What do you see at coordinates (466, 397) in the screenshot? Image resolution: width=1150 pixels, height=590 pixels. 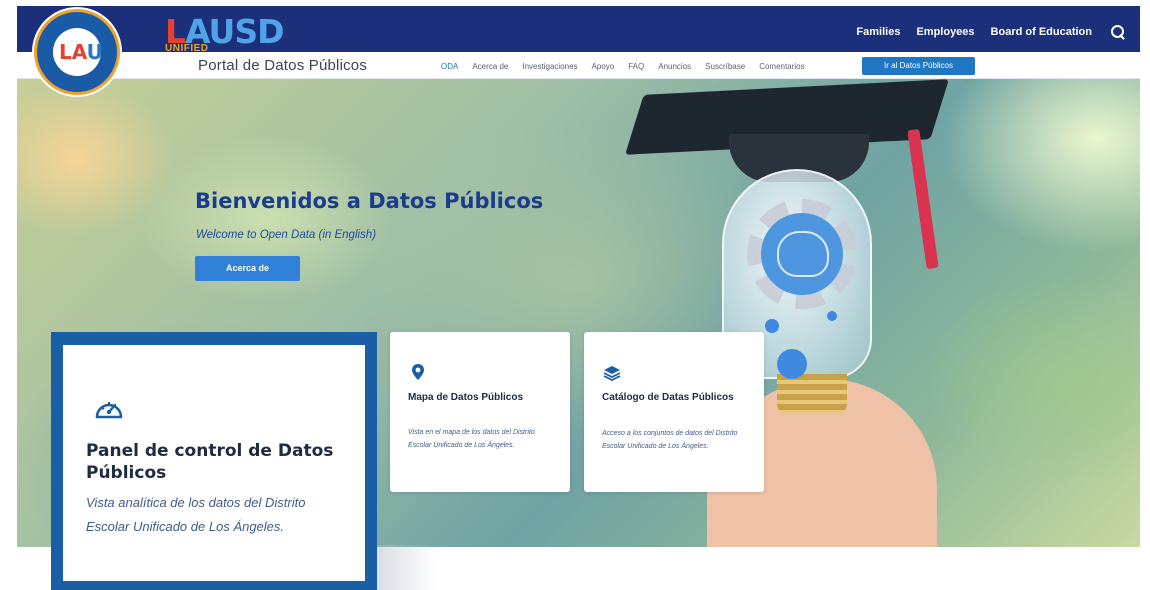 I see `map-card-title: Mapa de Datos Públicos` at bounding box center [466, 397].